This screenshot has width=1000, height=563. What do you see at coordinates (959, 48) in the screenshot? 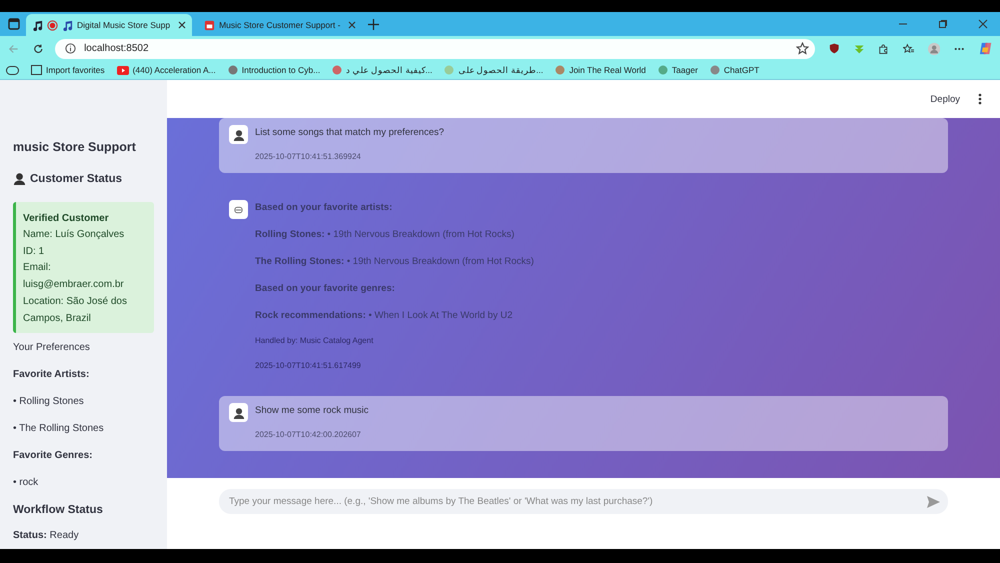
I see `more-icon` at bounding box center [959, 48].